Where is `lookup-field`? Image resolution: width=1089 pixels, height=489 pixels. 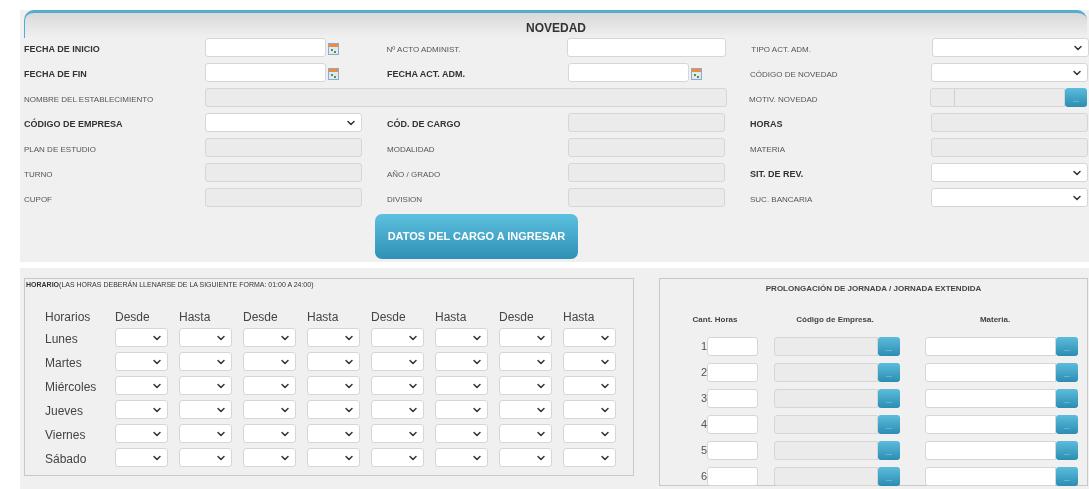 lookup-field is located at coordinates (997, 97).